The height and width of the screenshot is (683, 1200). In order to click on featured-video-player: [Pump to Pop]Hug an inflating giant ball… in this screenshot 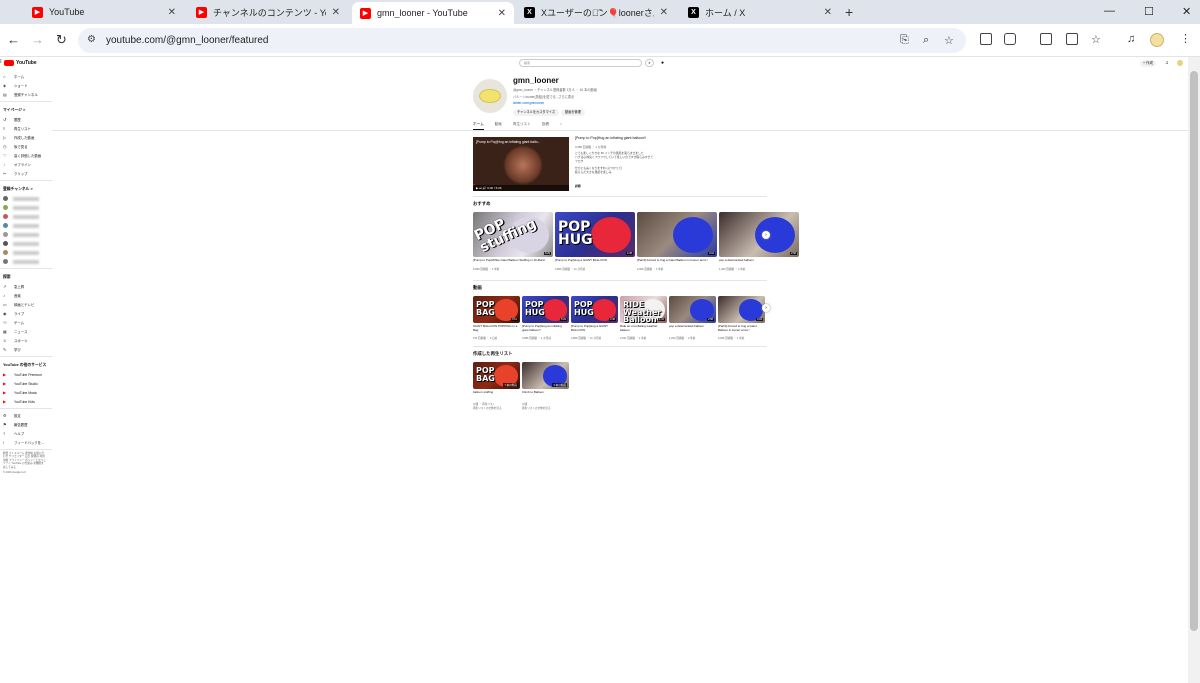, I will do `click(521, 164)`.